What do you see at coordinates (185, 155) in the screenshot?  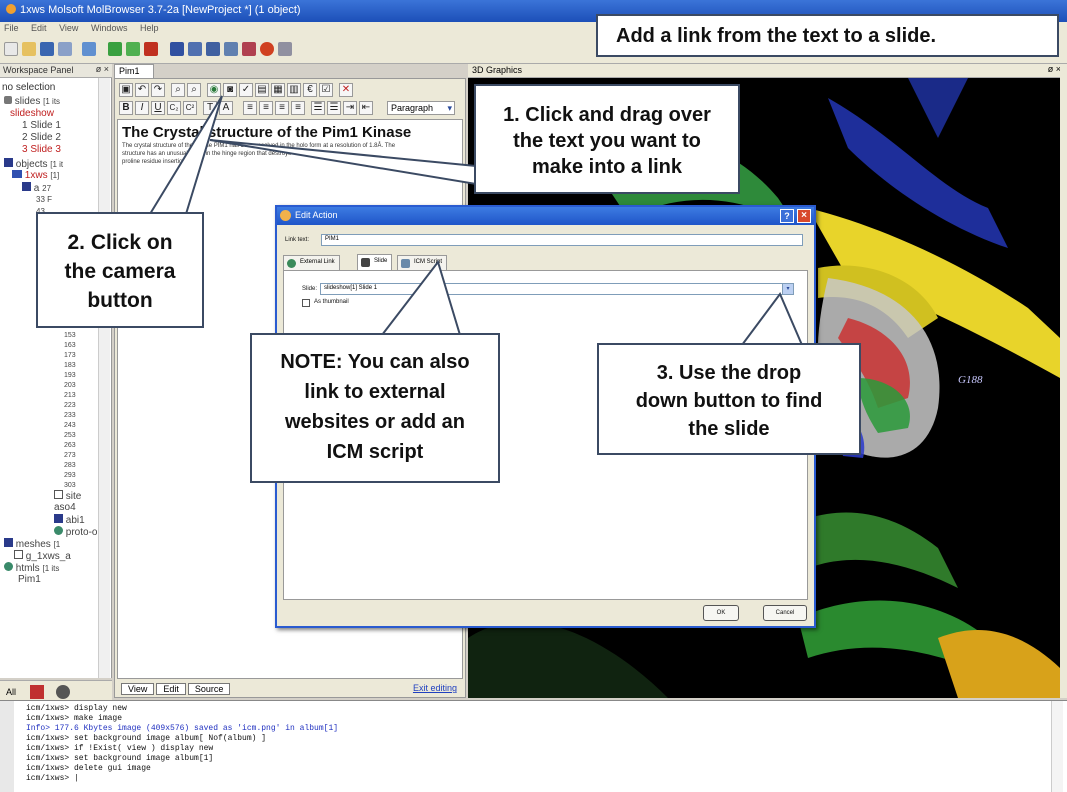 I see `step2-pointer` at bounding box center [185, 155].